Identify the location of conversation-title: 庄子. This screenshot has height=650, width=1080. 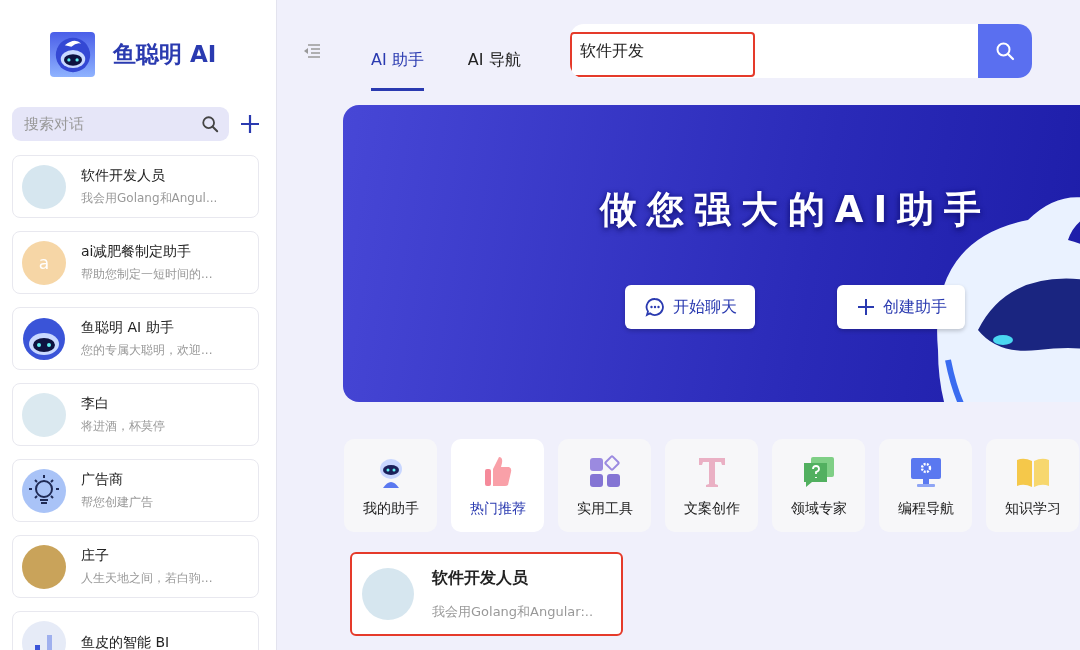
(95, 555).